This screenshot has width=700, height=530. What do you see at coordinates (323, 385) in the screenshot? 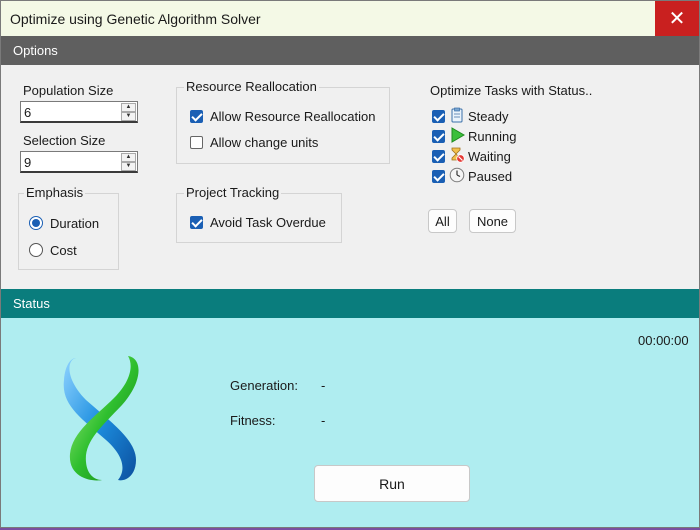
I see `generation-value: -` at bounding box center [323, 385].